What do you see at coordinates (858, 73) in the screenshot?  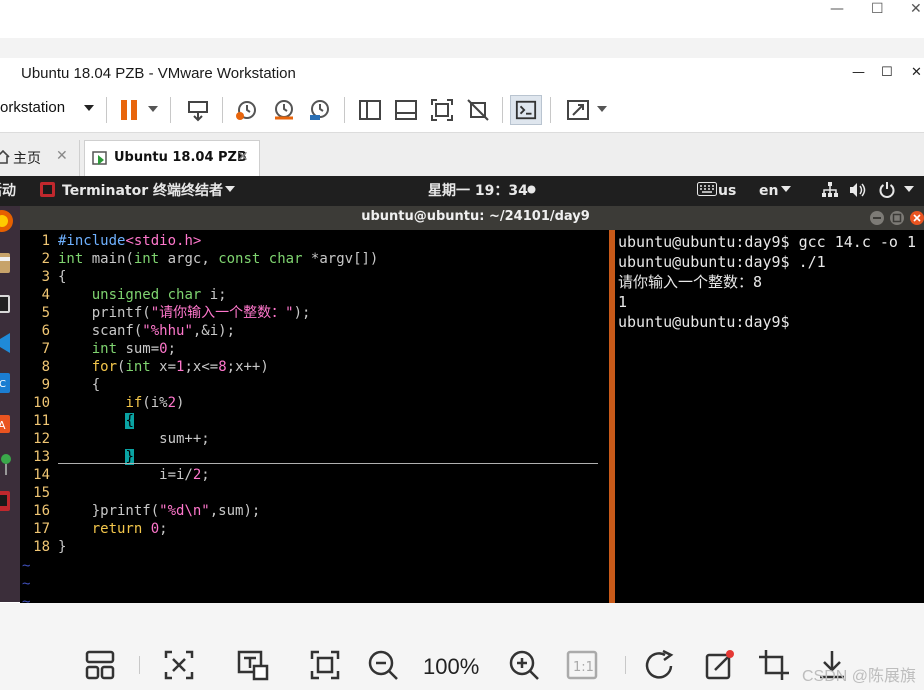 I see `vmware-minimize-button: —` at bounding box center [858, 73].